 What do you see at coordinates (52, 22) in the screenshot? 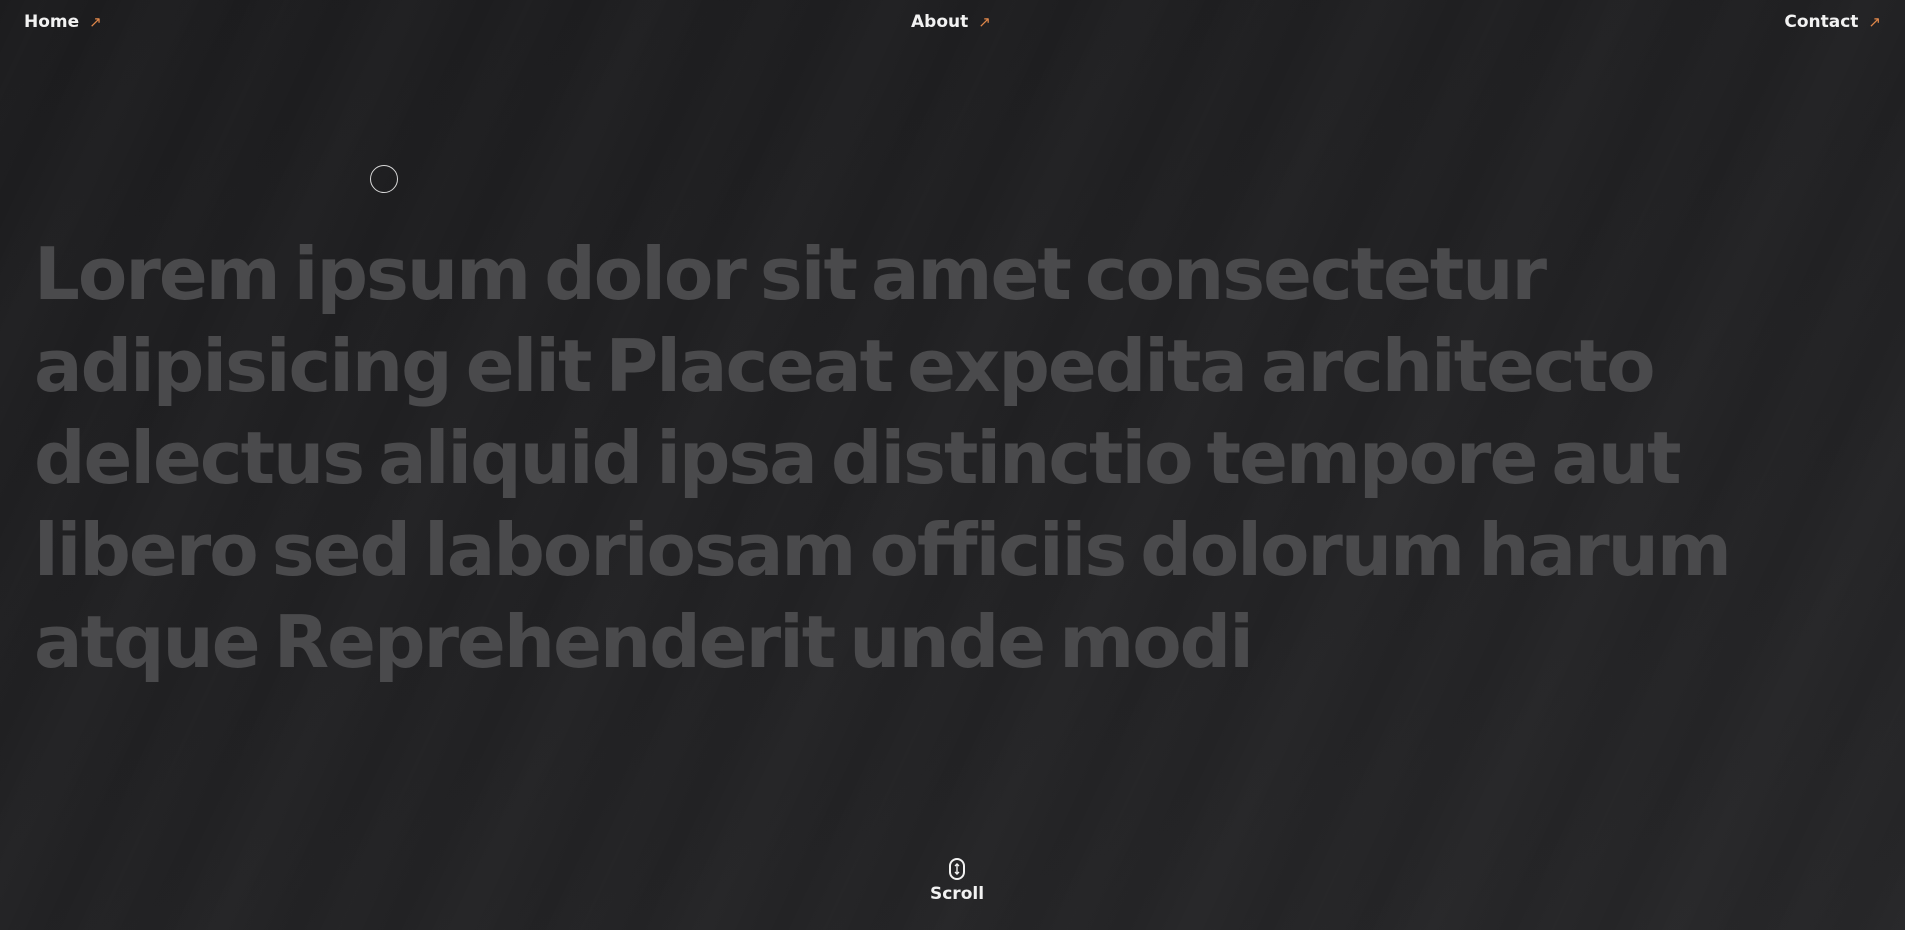
I see `nav-home-label: Home` at bounding box center [52, 22].